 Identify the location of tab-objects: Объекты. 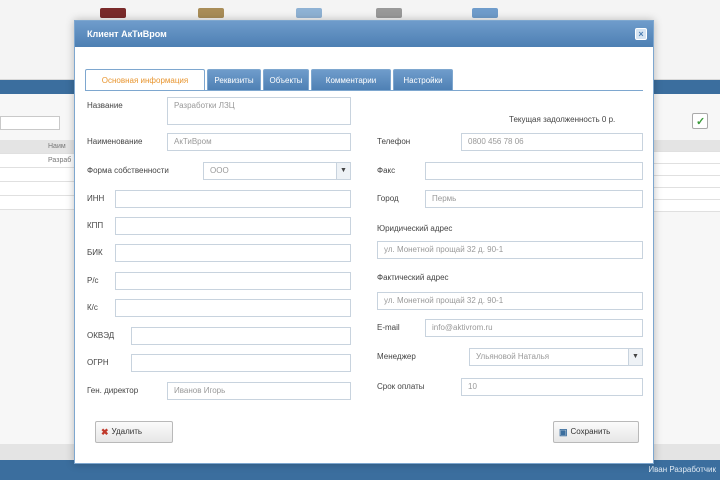
(286, 80).